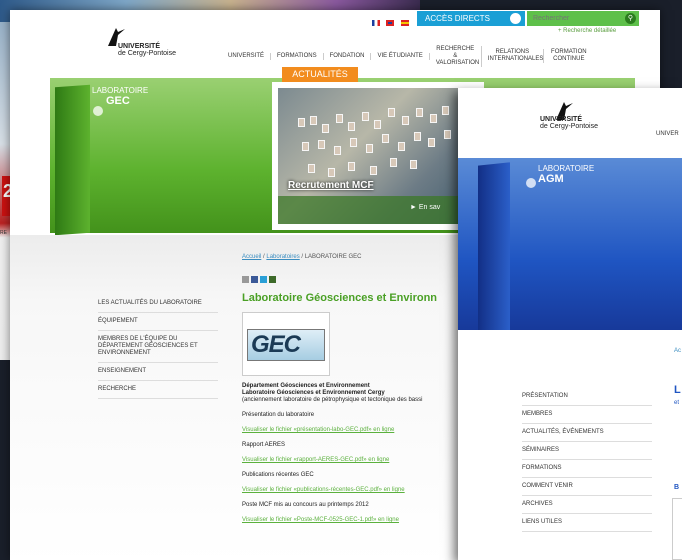 This screenshot has width=682, height=560. I want to click on breadcrumb-fragment: Ac, so click(677, 351).